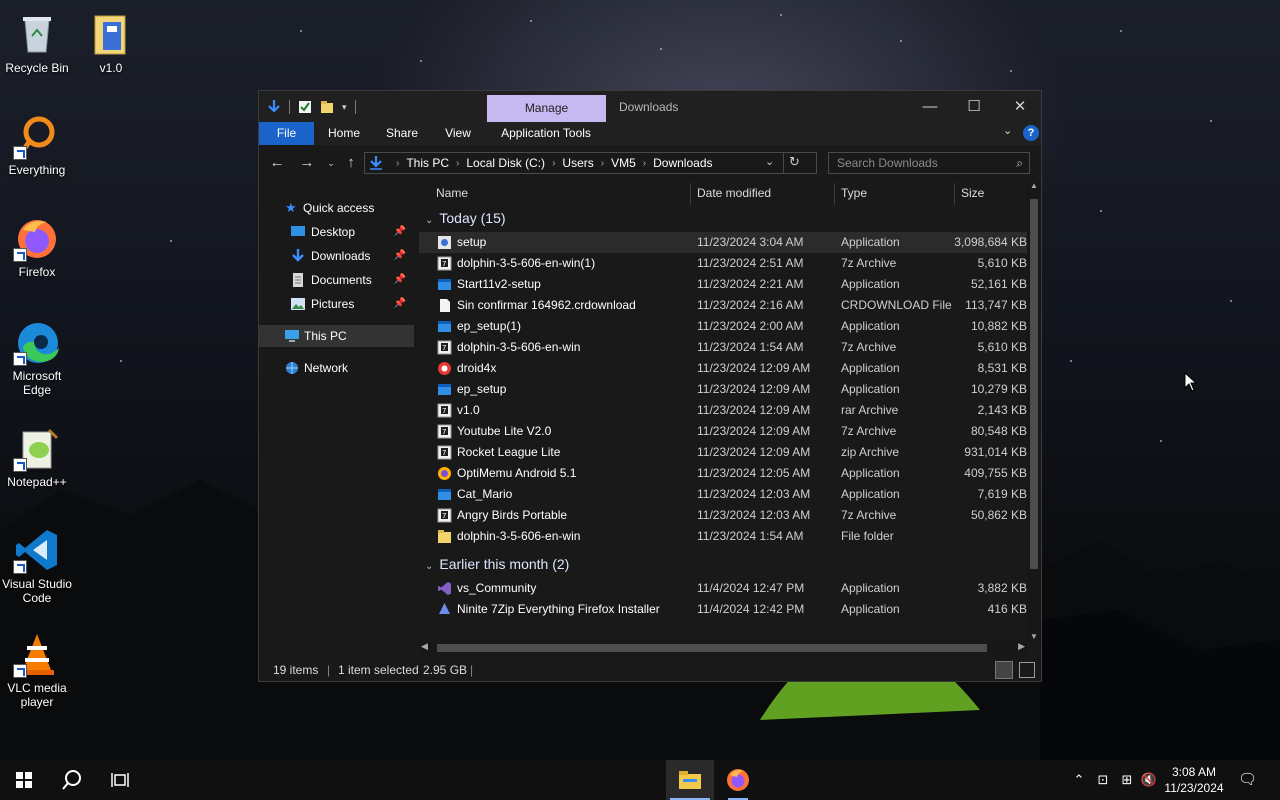 The height and width of the screenshot is (800, 1280). I want to click on selection-size: 2.95 GB, so click(445, 670).